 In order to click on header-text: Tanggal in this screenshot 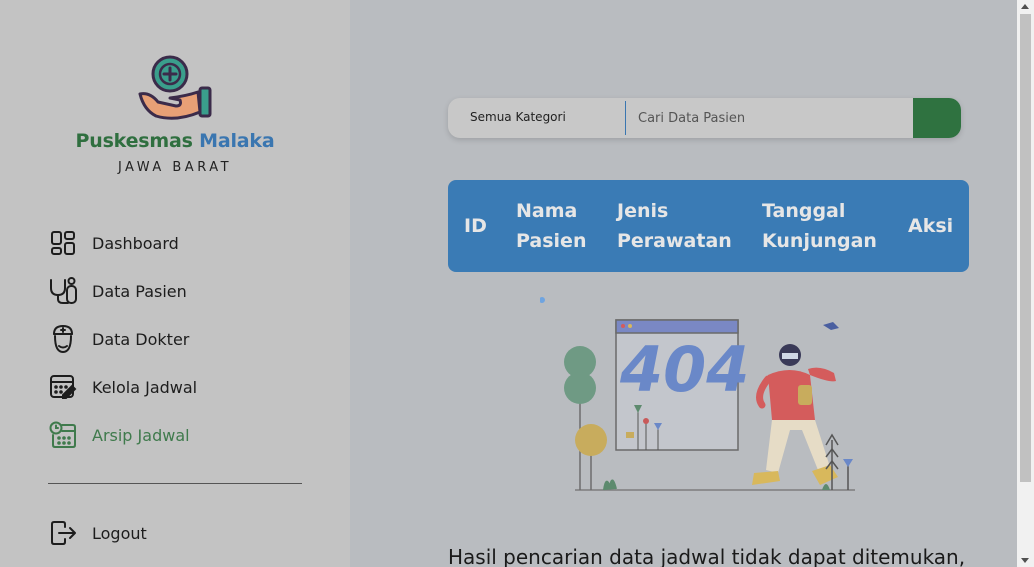, I will do `click(804, 211)`.